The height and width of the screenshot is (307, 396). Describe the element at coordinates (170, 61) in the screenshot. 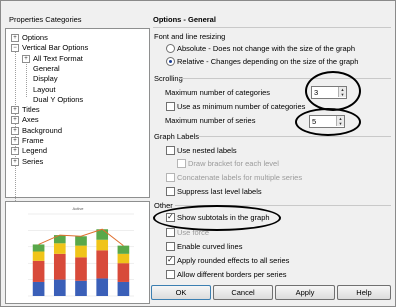

I see `radio-relative` at that location.